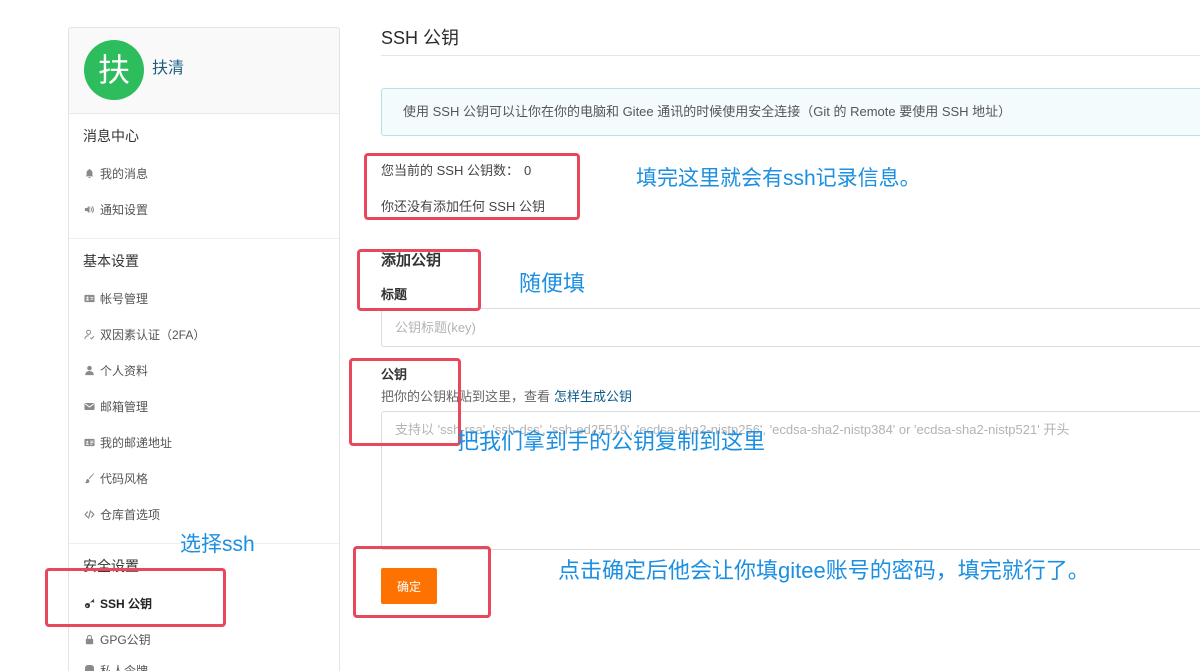 The image size is (1200, 671). Describe the element at coordinates (204, 209) in the screenshot. I see `sidebar-item-notification-settings: 通知设置` at that location.